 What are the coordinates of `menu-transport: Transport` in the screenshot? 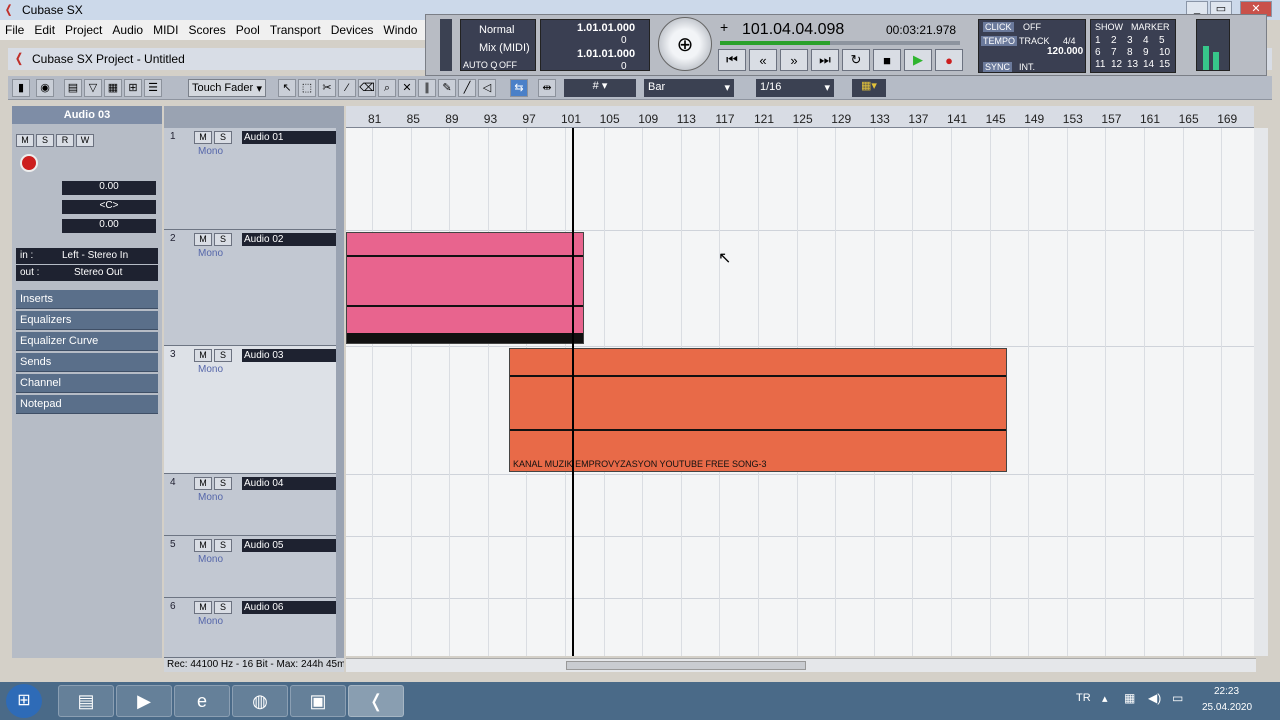 It's located at (295, 30).